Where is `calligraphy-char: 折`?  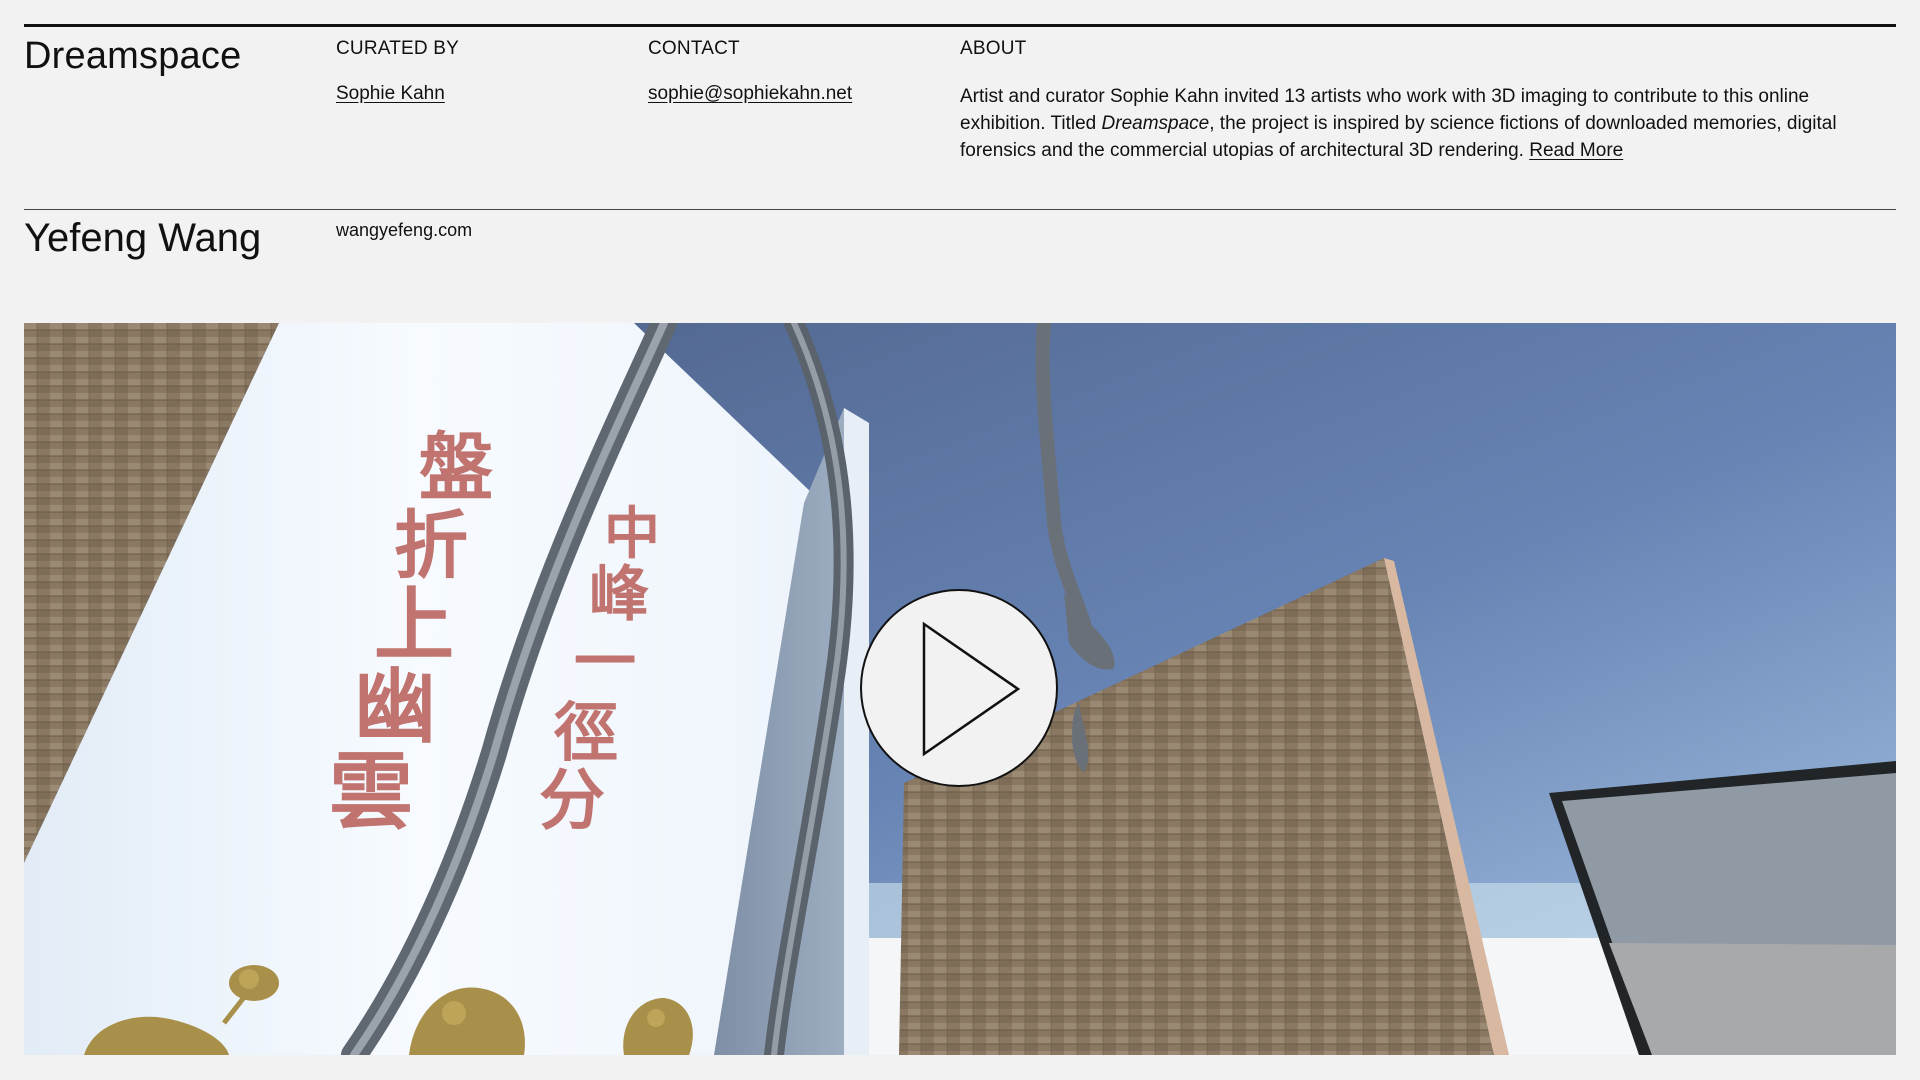
calligraphy-char: 折 is located at coordinates (431, 546).